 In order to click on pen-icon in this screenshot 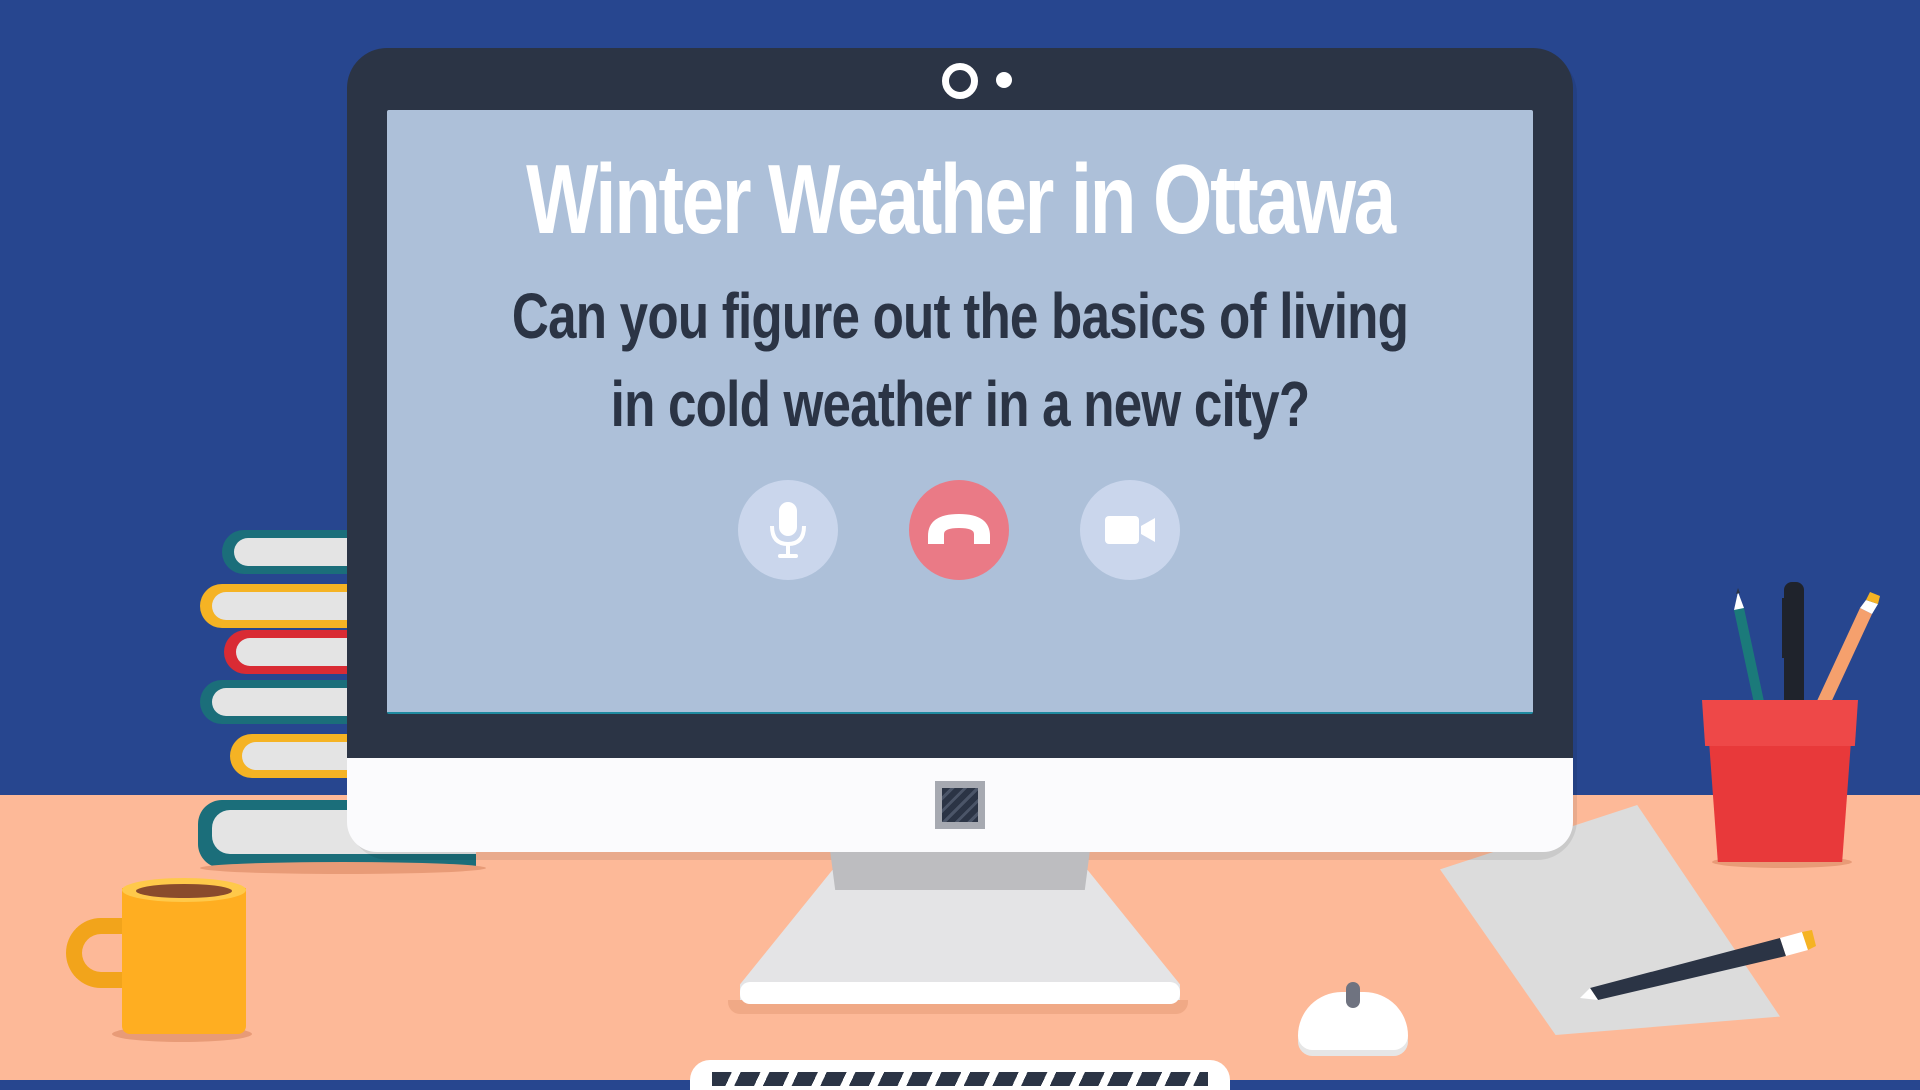, I will do `click(1698, 965)`.